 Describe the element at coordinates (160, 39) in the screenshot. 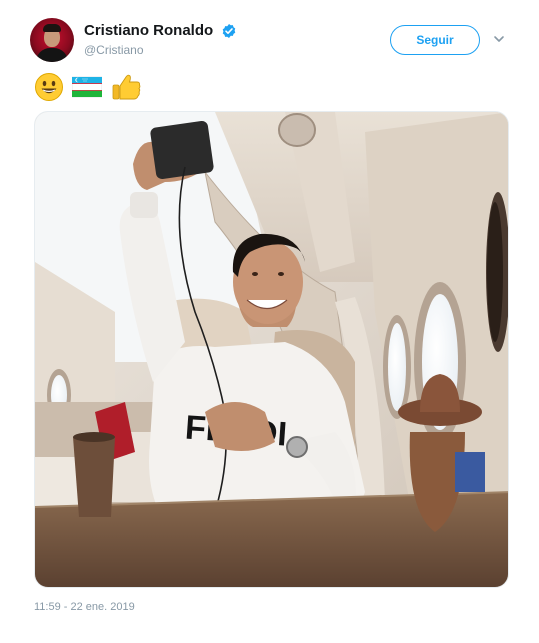

I see `author-names: Cristiano Ronaldo @Cristiano` at that location.